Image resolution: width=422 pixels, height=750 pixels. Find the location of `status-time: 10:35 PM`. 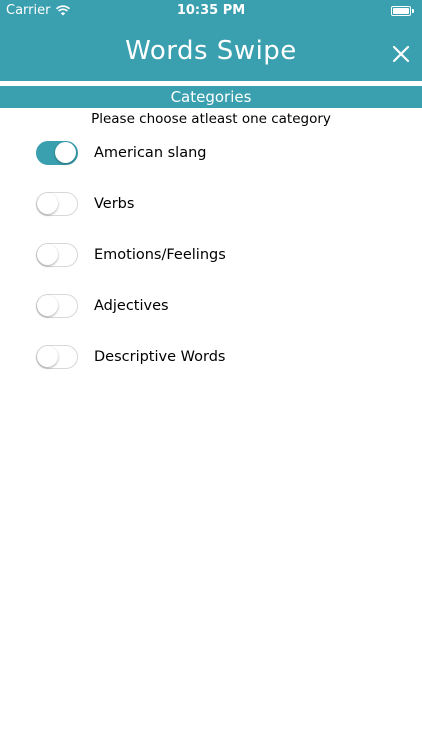

status-time: 10:35 PM is located at coordinates (211, 10).